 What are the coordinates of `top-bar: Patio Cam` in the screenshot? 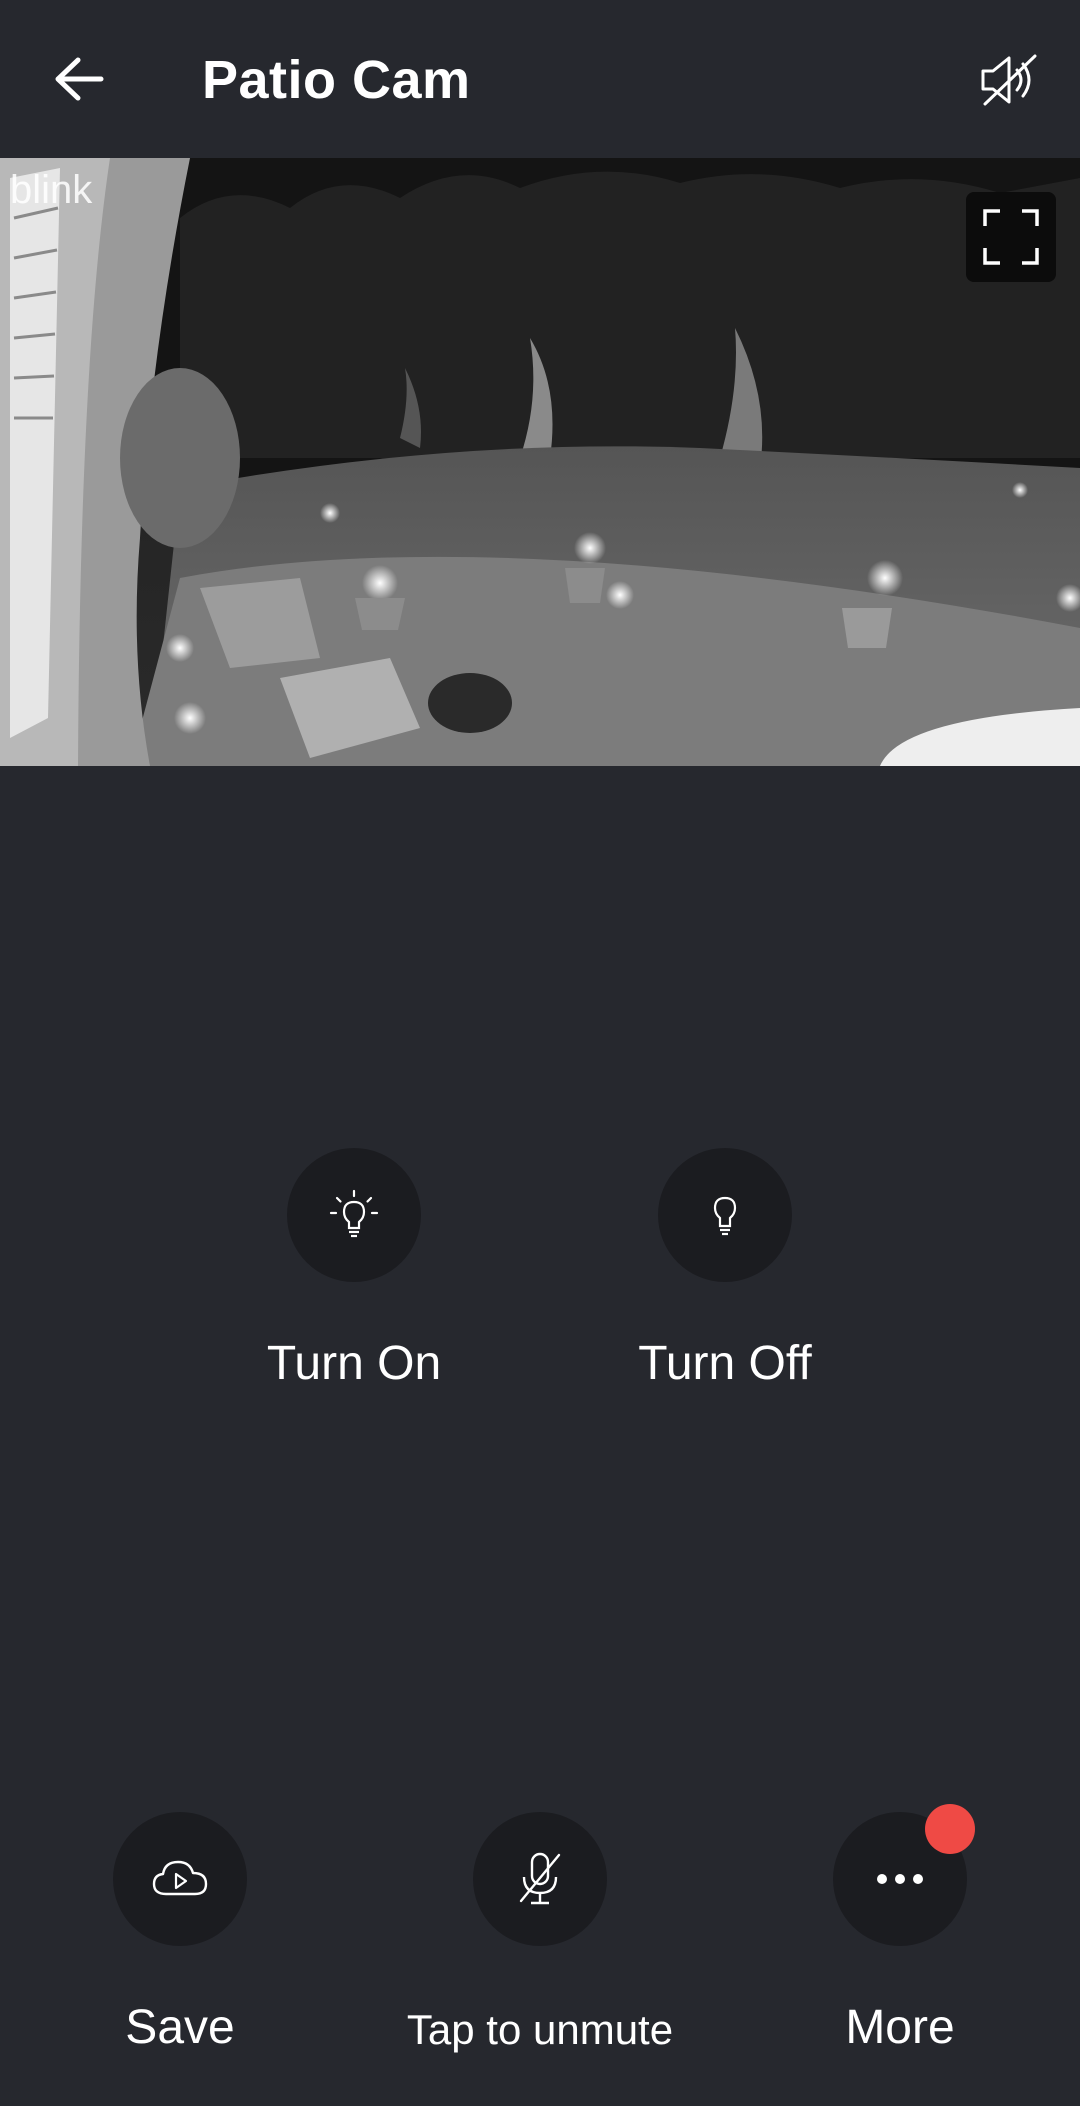 It's located at (540, 79).